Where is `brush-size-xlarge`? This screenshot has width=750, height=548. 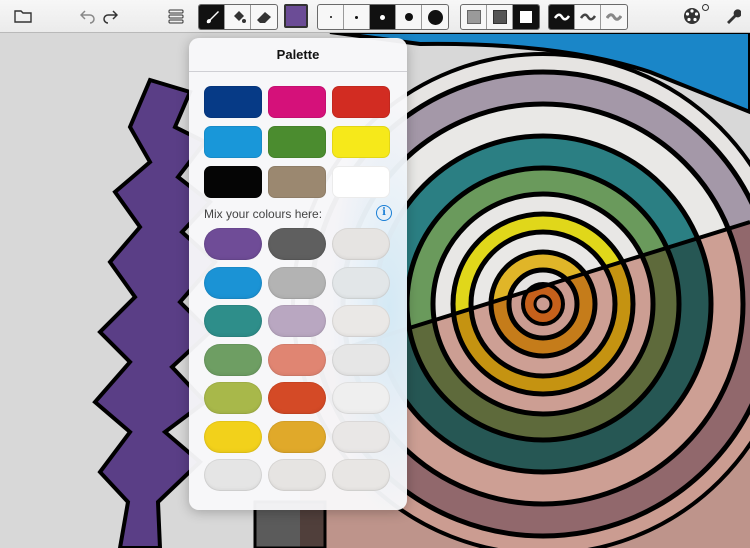 brush-size-xlarge is located at coordinates (435, 17).